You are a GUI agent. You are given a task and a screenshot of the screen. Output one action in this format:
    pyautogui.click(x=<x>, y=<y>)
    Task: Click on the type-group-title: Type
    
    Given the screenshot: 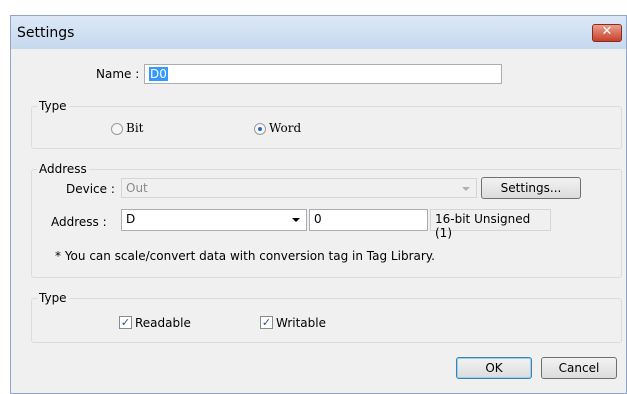 What is the action you would take?
    pyautogui.click(x=53, y=106)
    